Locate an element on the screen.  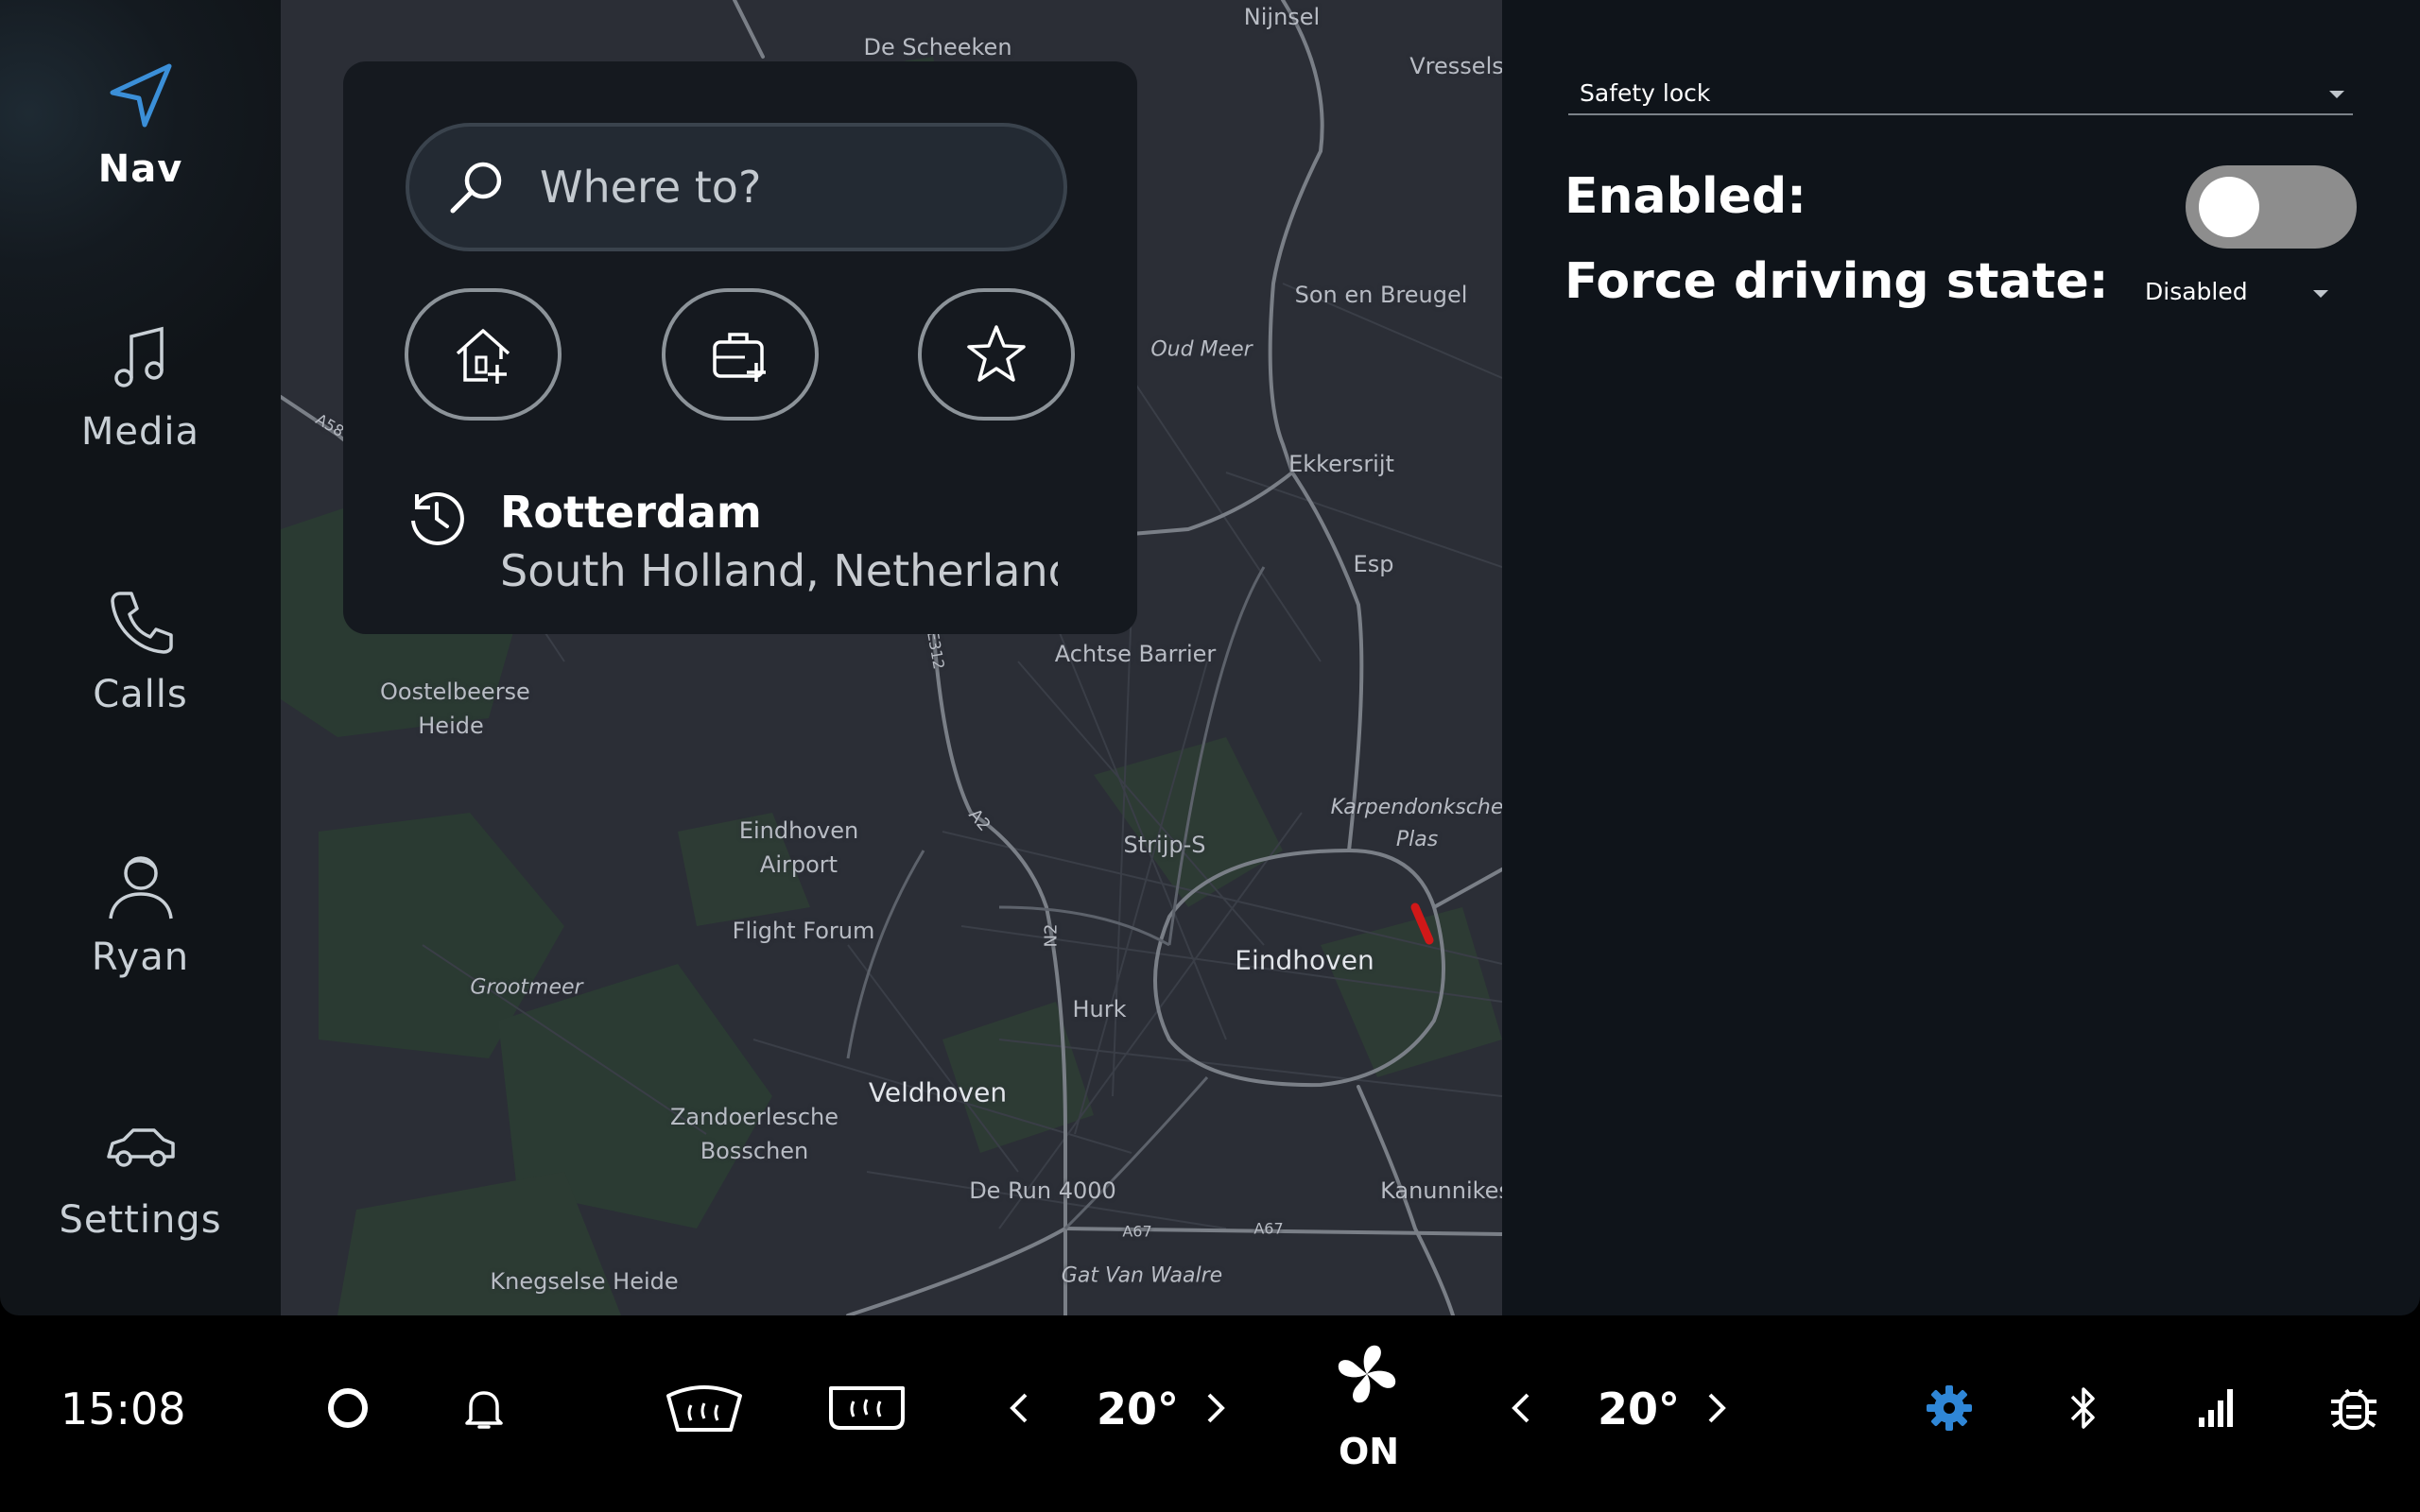
fan-icon is located at coordinates (1367, 1374).